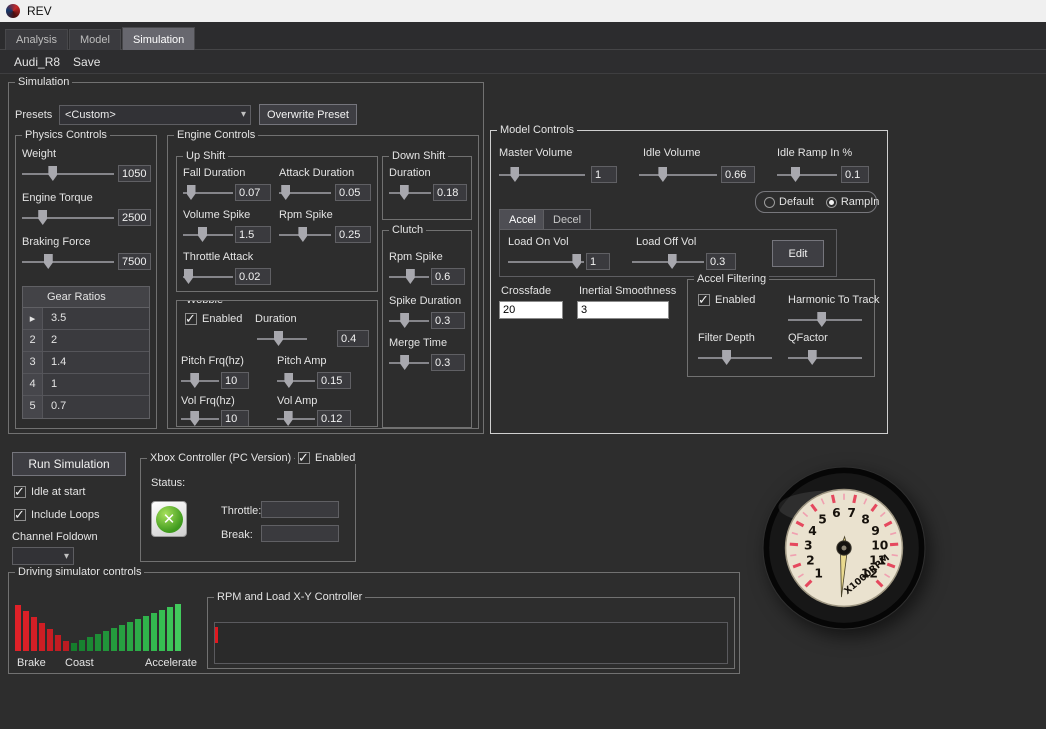  I want to click on overwrite-preset-button: Overwrite Preset, so click(308, 114).